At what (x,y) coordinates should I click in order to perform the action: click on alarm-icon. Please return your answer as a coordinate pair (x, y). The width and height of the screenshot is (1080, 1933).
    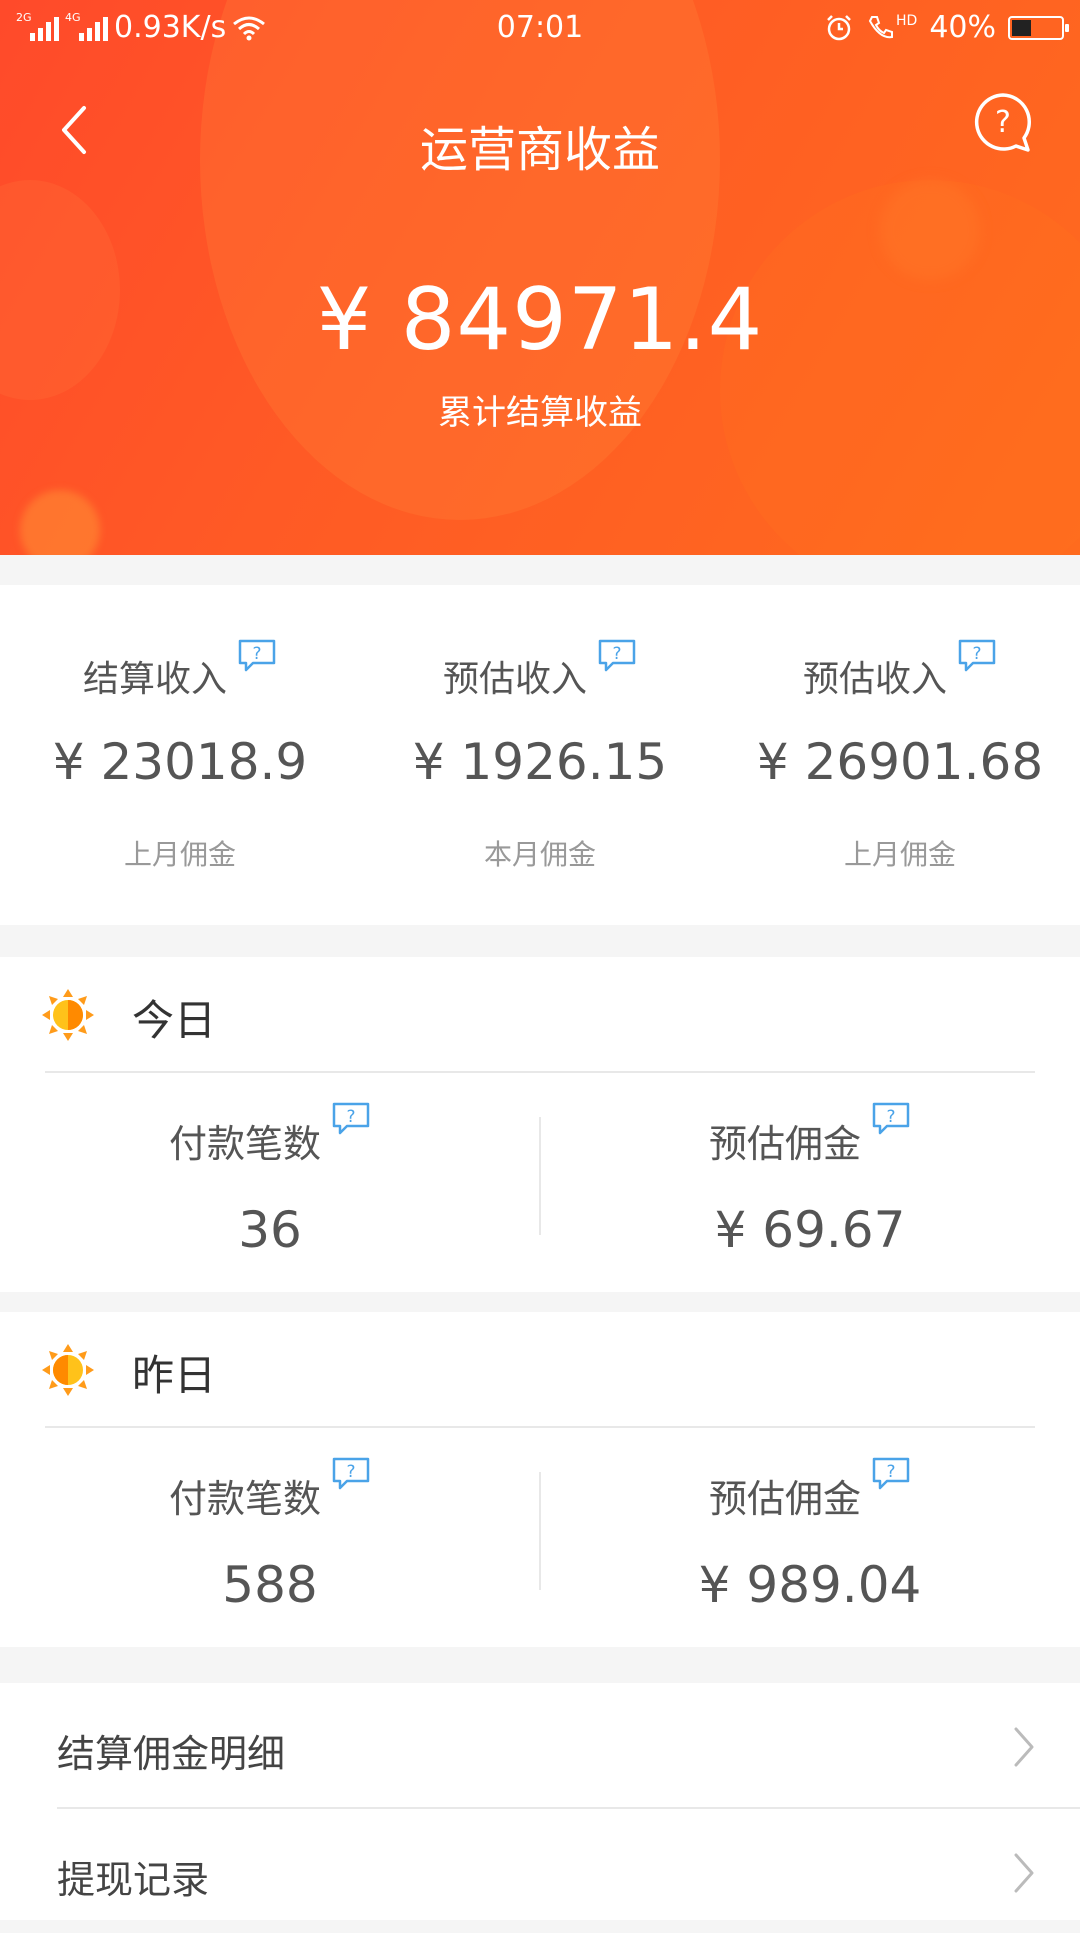
    Looking at the image, I should click on (839, 27).